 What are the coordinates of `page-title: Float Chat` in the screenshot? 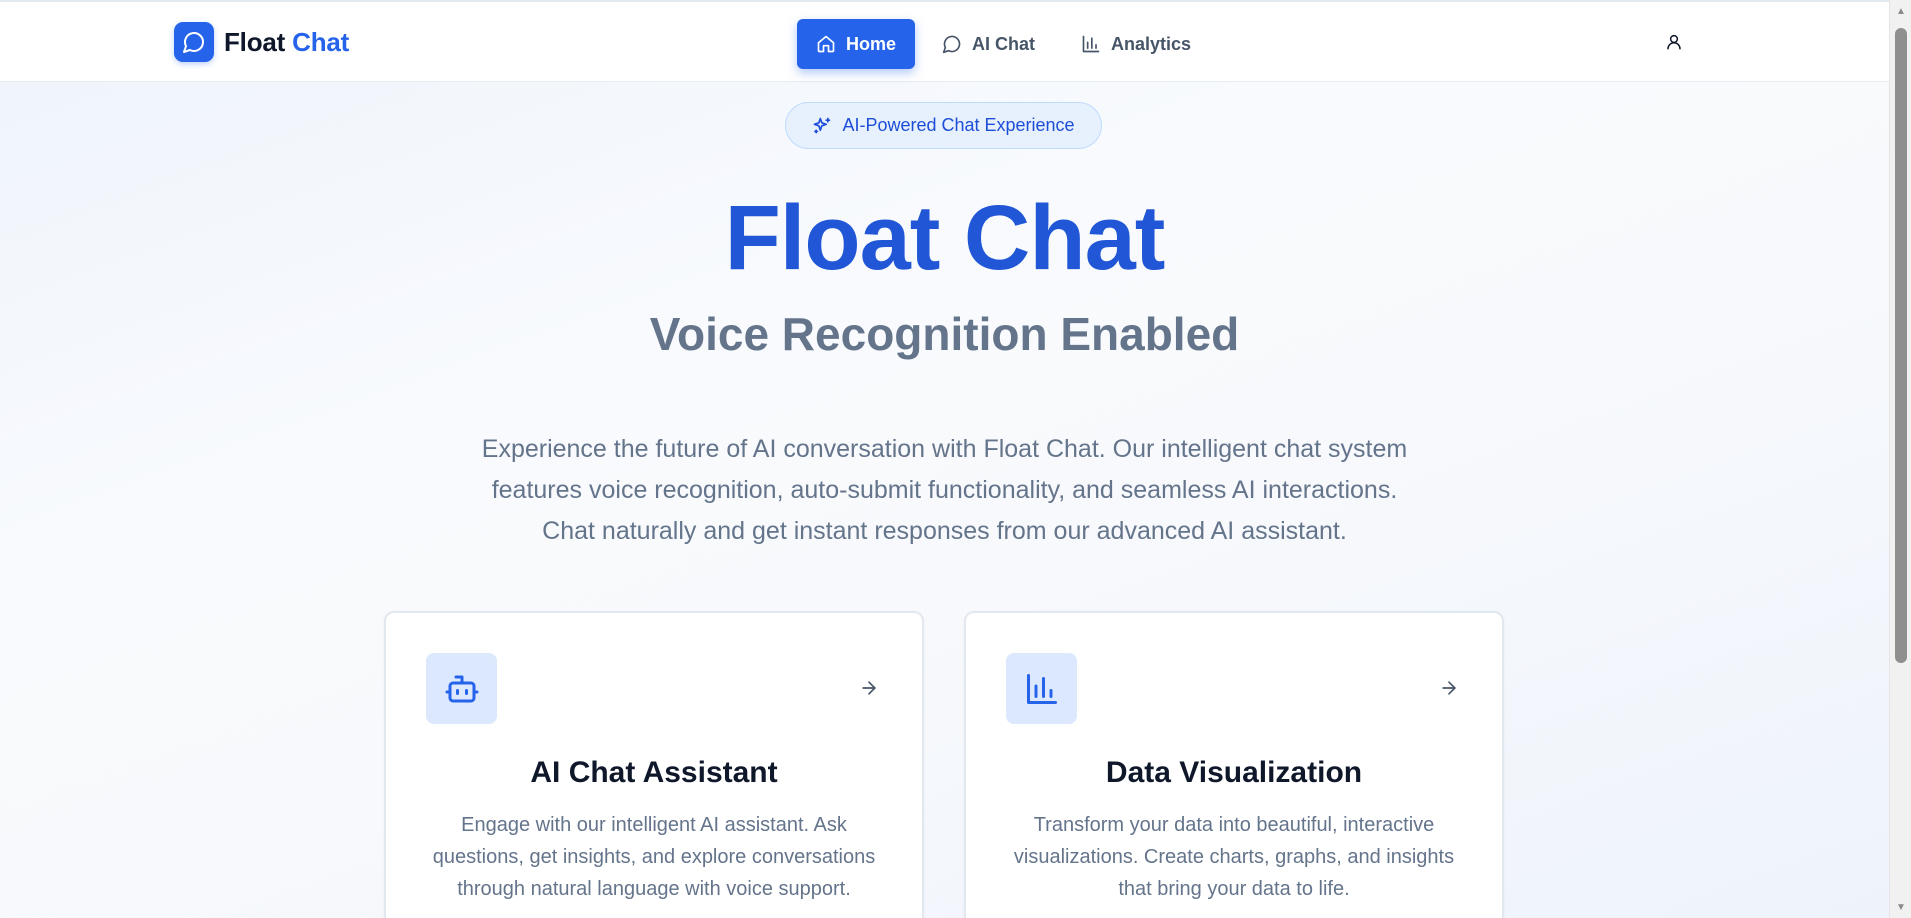 It's located at (945, 238).